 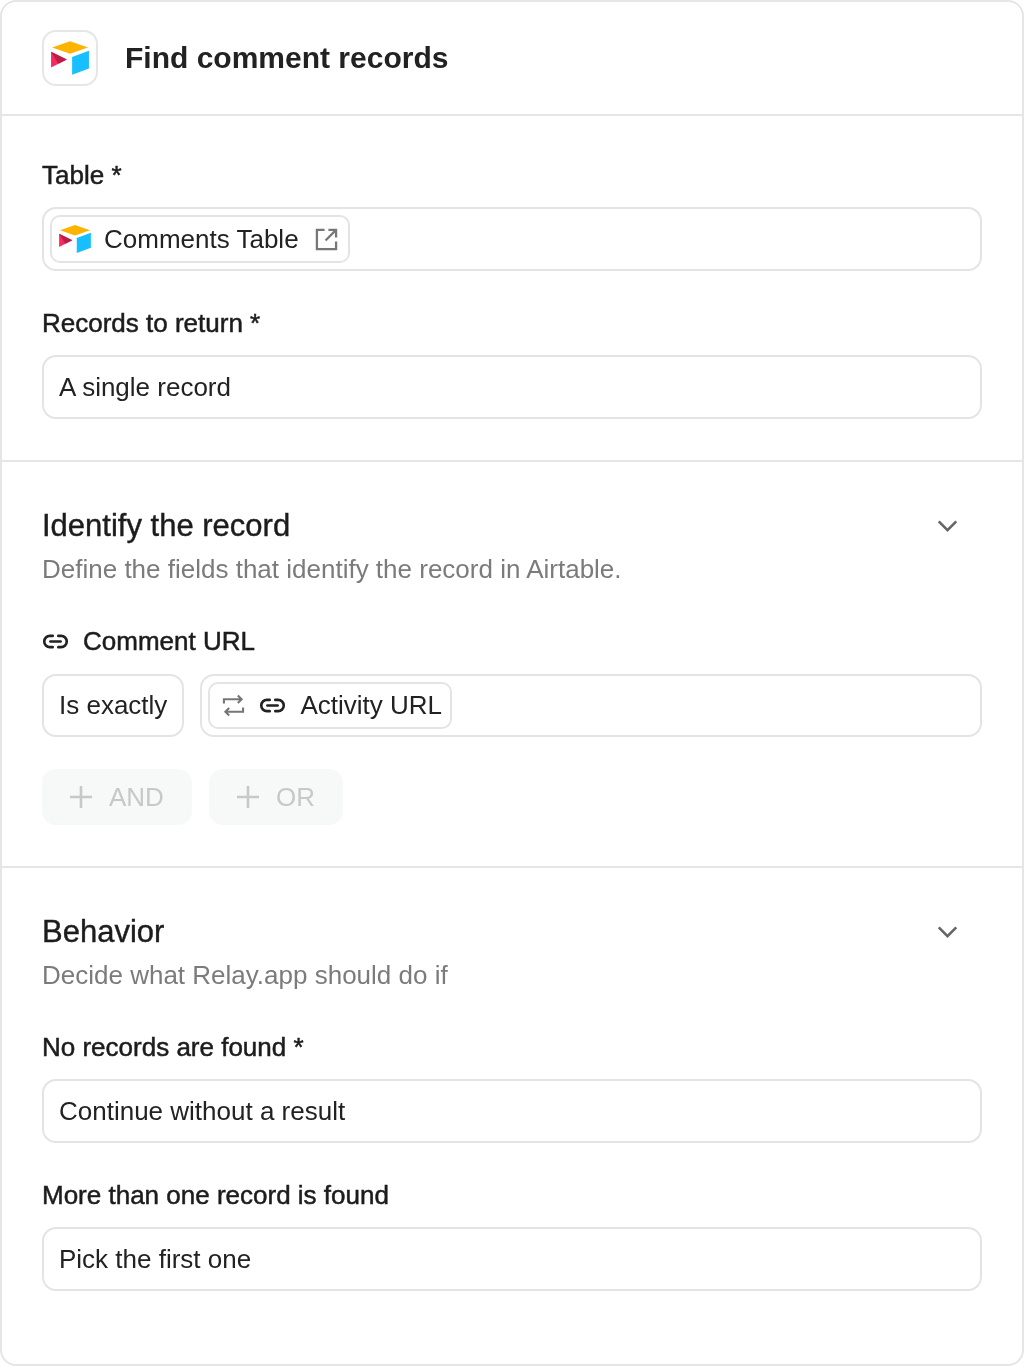 I want to click on panel-title: Find comment records, so click(x=287, y=58).